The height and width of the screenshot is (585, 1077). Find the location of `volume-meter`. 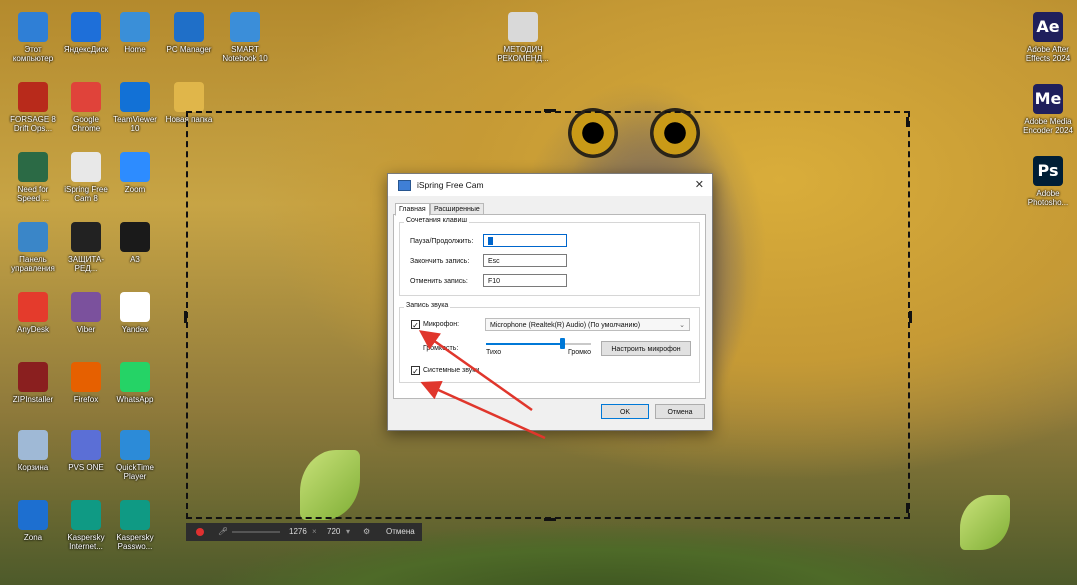

volume-meter is located at coordinates (256, 532).